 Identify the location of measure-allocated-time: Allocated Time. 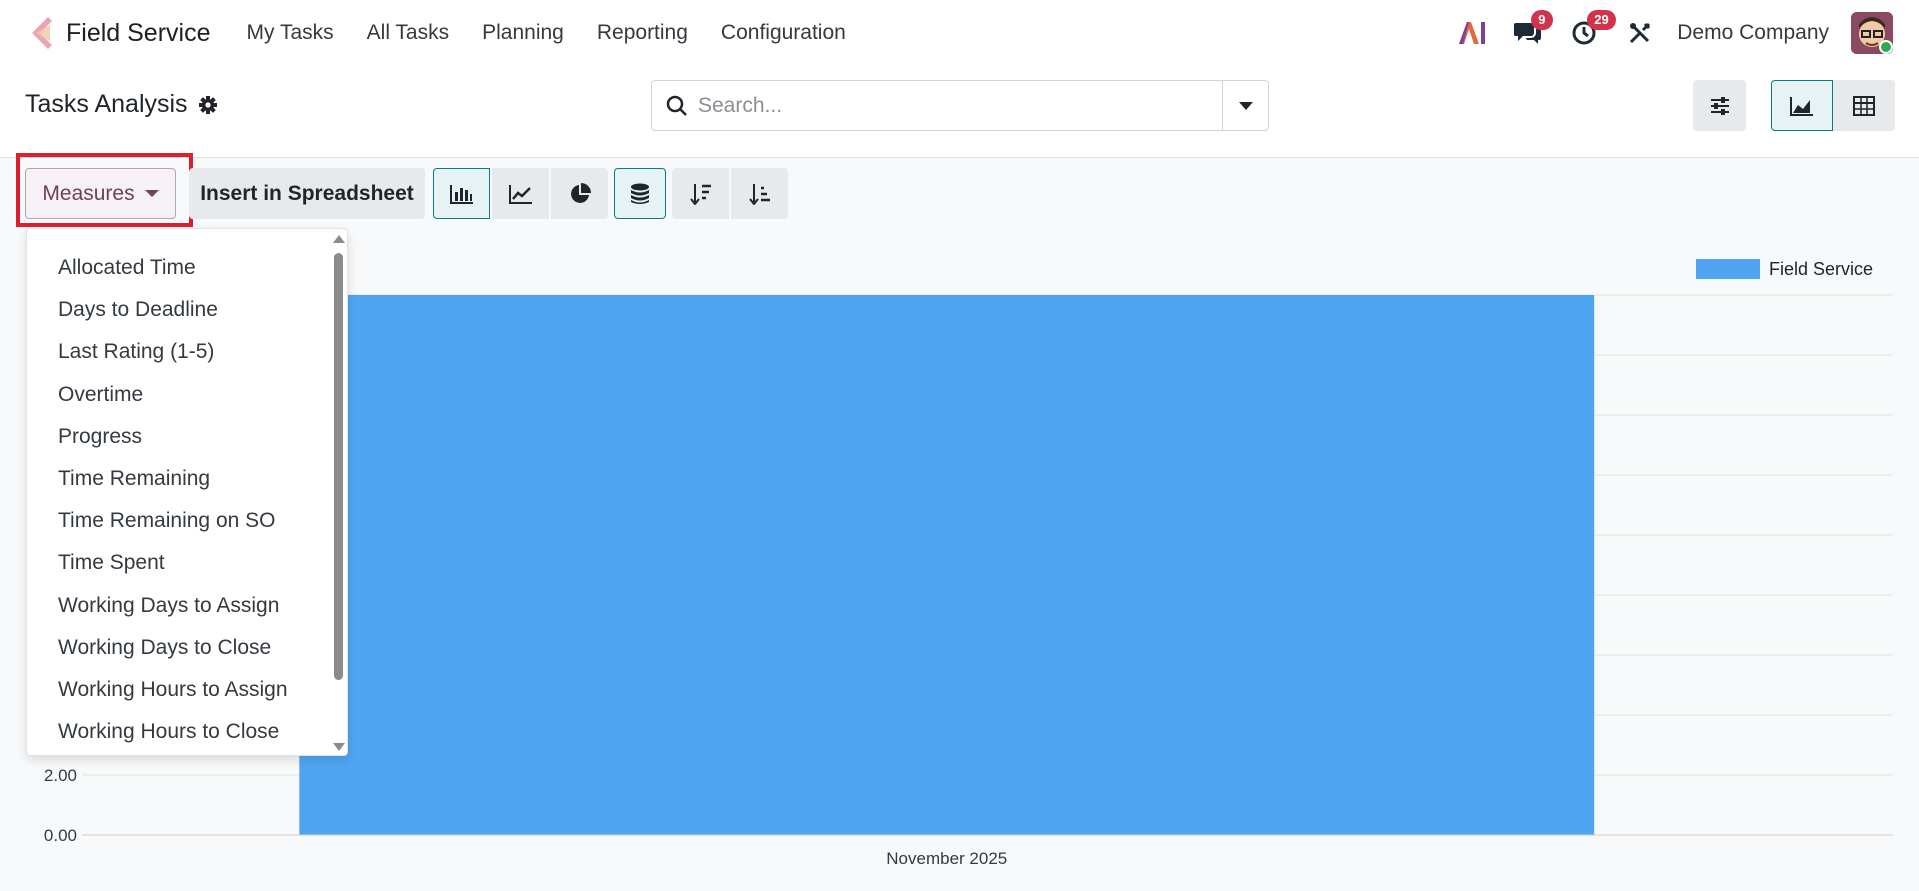
(187, 268).